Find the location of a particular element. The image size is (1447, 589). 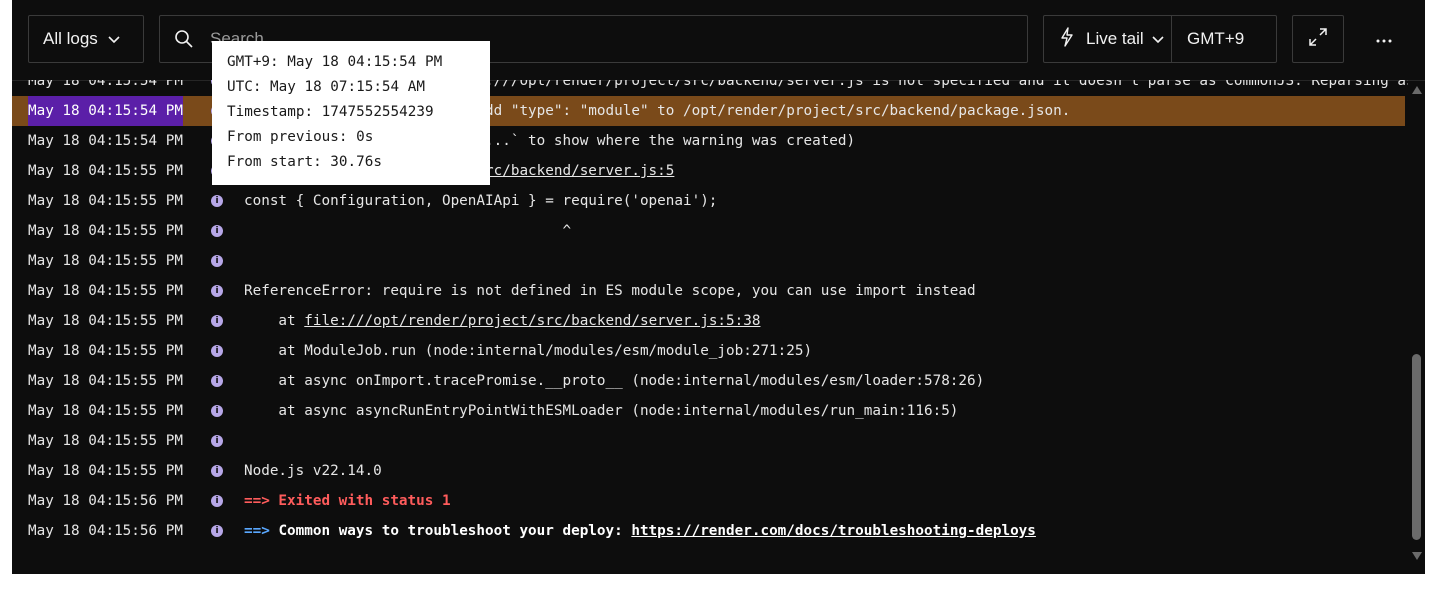

search-icon is located at coordinates (184, 41).